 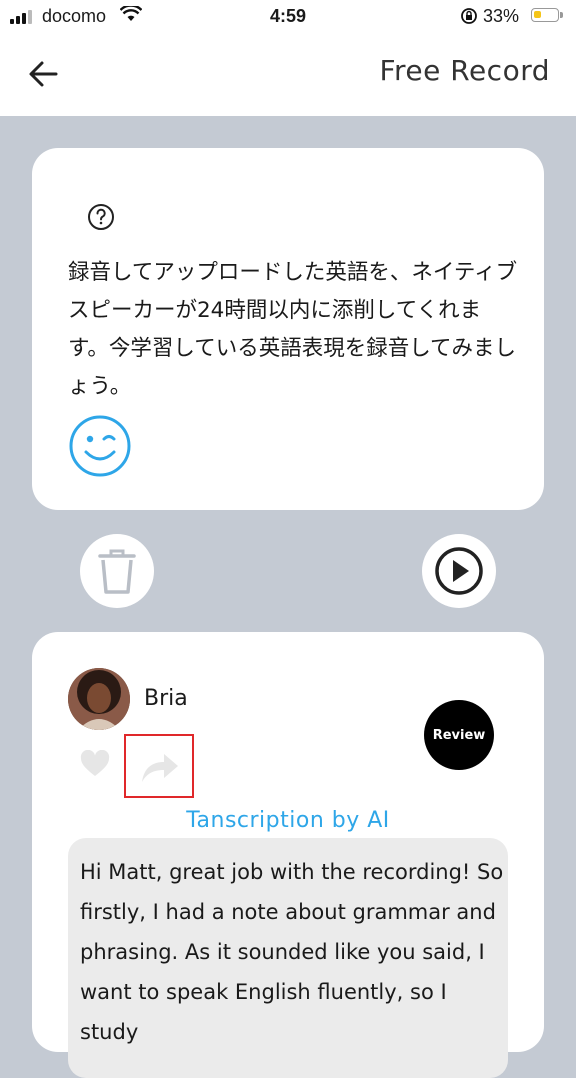 What do you see at coordinates (469, 16) in the screenshot?
I see `orientation-lock-icon` at bounding box center [469, 16].